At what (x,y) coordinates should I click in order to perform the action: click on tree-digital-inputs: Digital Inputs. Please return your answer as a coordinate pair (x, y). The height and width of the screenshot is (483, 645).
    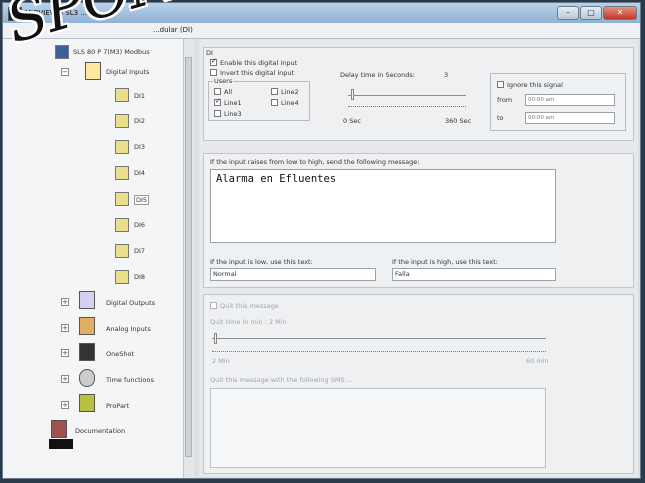
    Looking at the image, I should click on (127, 72).